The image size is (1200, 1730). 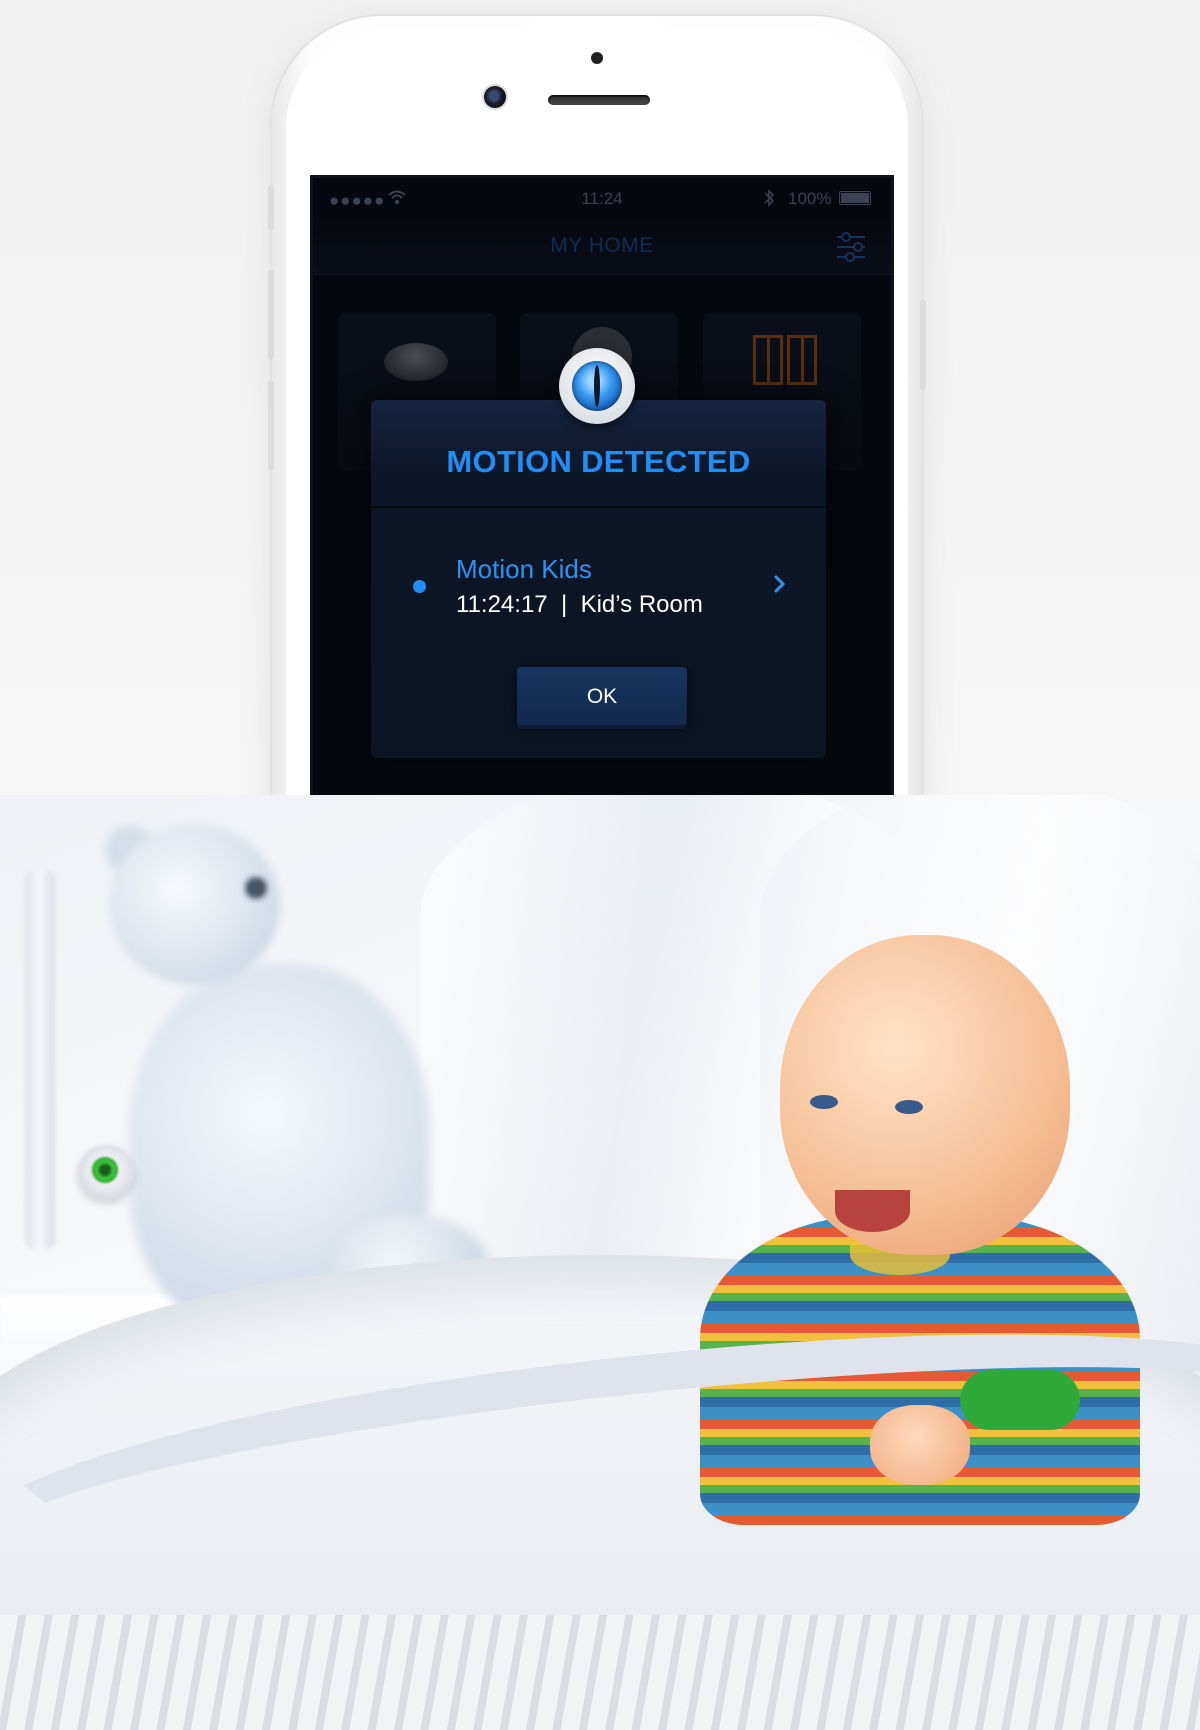 What do you see at coordinates (419, 586) in the screenshot?
I see `event-indicator-dot` at bounding box center [419, 586].